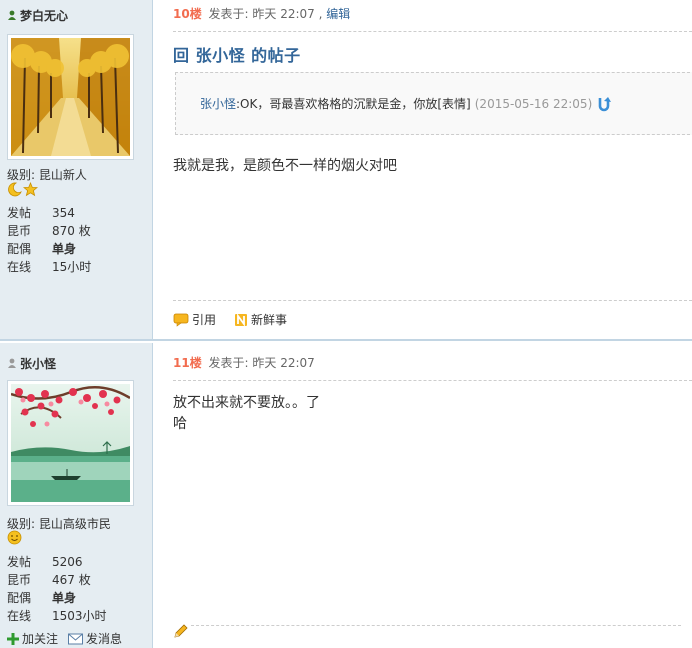 Image resolution: width=692 pixels, height=648 pixels. Describe the element at coordinates (432, 362) in the screenshot. I see `post-info: 11楼 发表于: 昨天 22:07` at that location.